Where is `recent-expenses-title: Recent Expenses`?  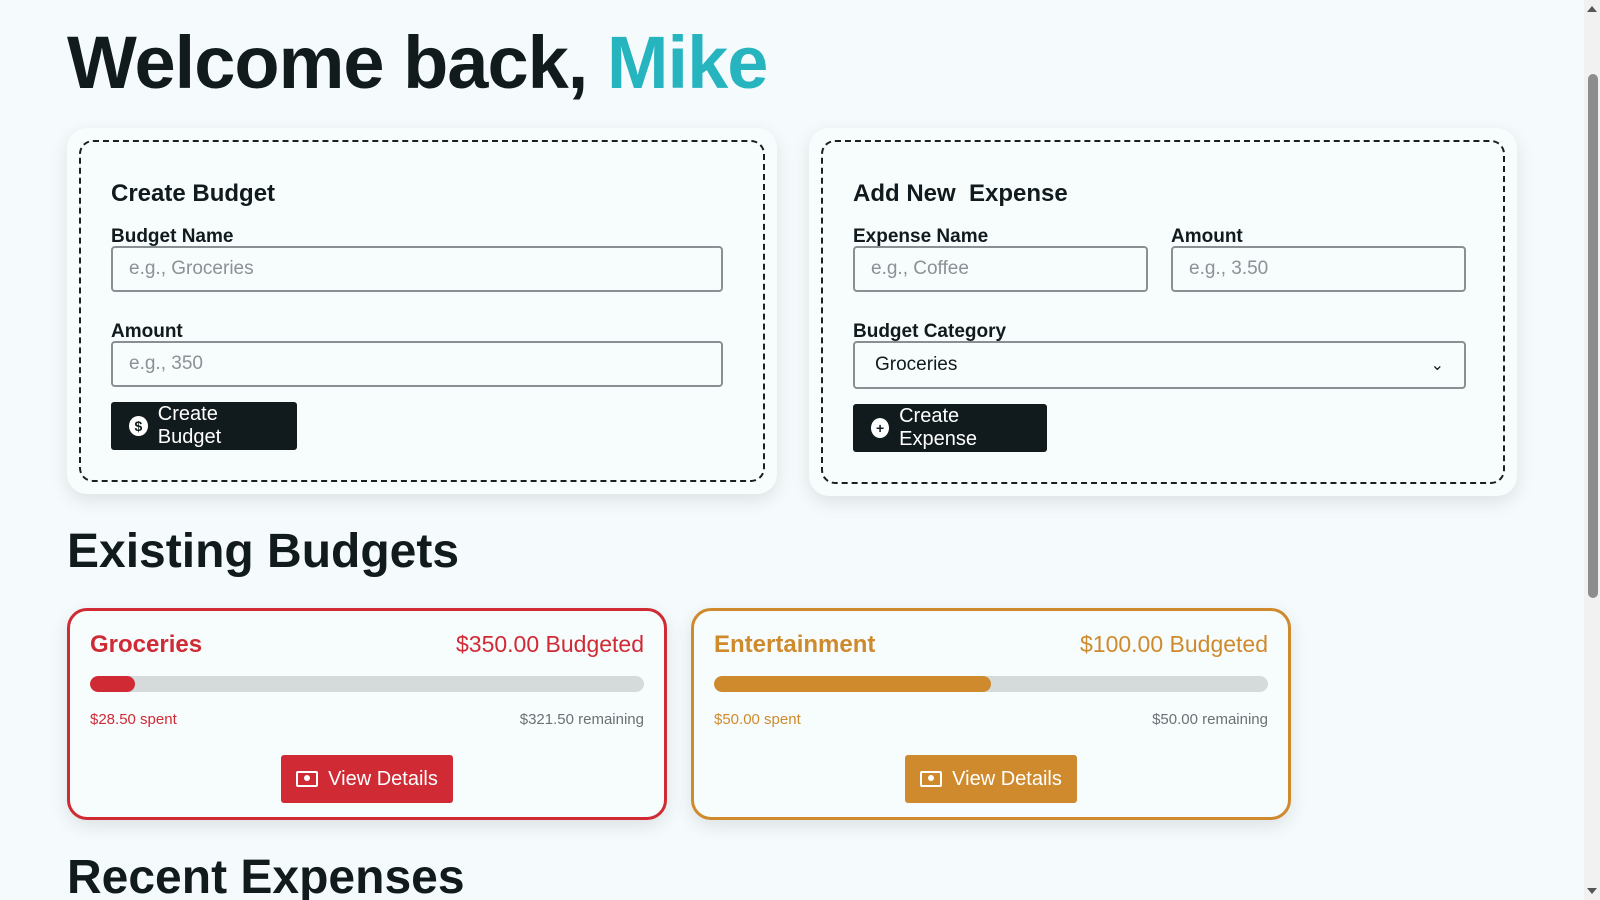 recent-expenses-title: Recent Expenses is located at coordinates (266, 875).